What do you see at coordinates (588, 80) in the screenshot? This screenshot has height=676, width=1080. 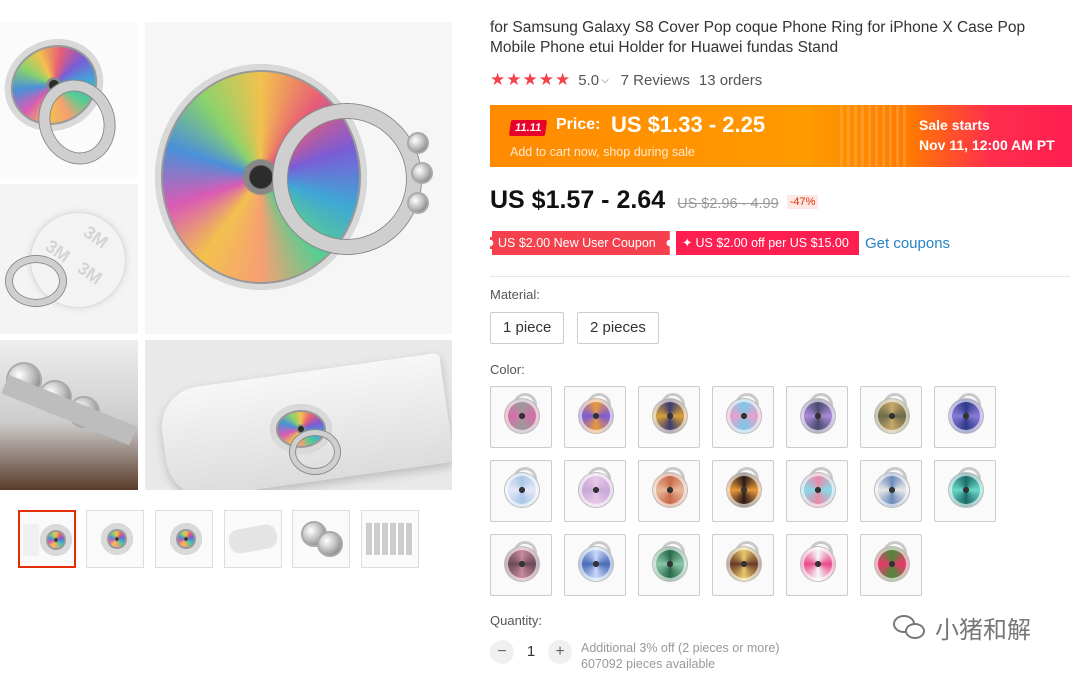 I see `rating-value: 5.0` at bounding box center [588, 80].